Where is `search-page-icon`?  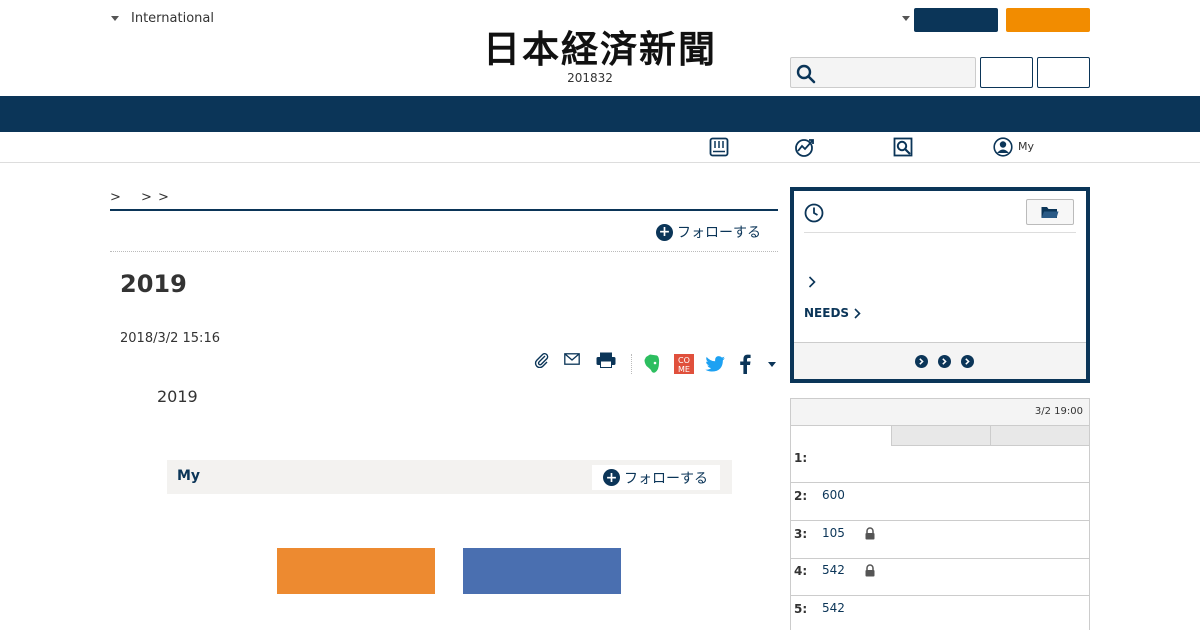 search-page-icon is located at coordinates (903, 147).